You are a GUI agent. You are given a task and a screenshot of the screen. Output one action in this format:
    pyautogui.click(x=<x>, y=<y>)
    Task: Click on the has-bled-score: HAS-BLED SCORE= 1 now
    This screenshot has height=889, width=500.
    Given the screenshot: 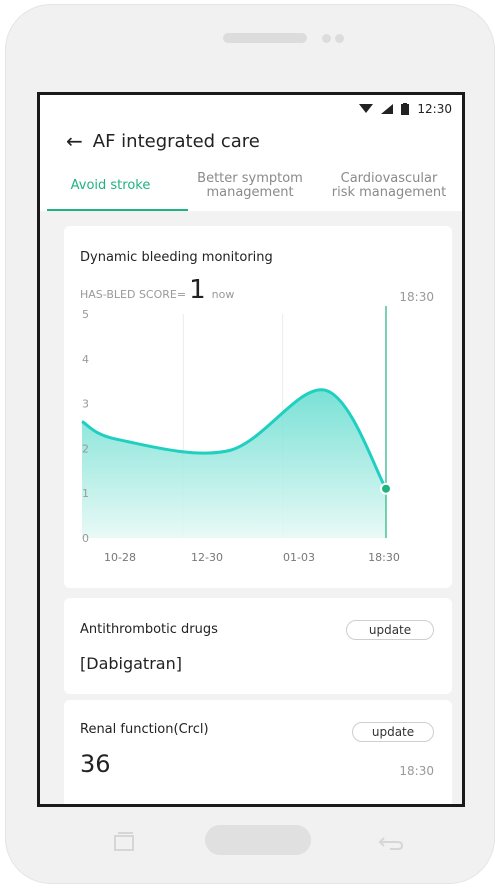 What is the action you would take?
    pyautogui.click(x=157, y=290)
    